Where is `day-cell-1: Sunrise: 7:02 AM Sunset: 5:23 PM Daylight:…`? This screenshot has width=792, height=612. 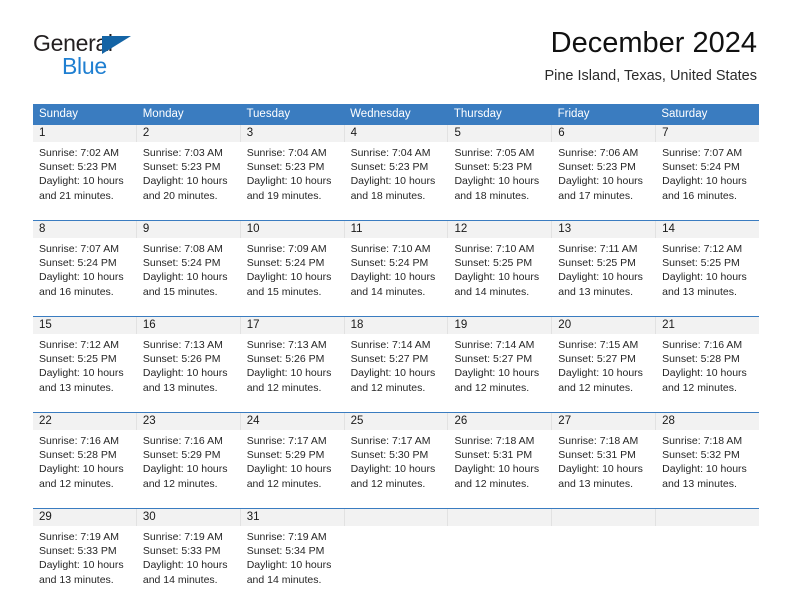
day-cell-1: Sunrise: 7:02 AM Sunset: 5:23 PM Daylight:… is located at coordinates (84, 177).